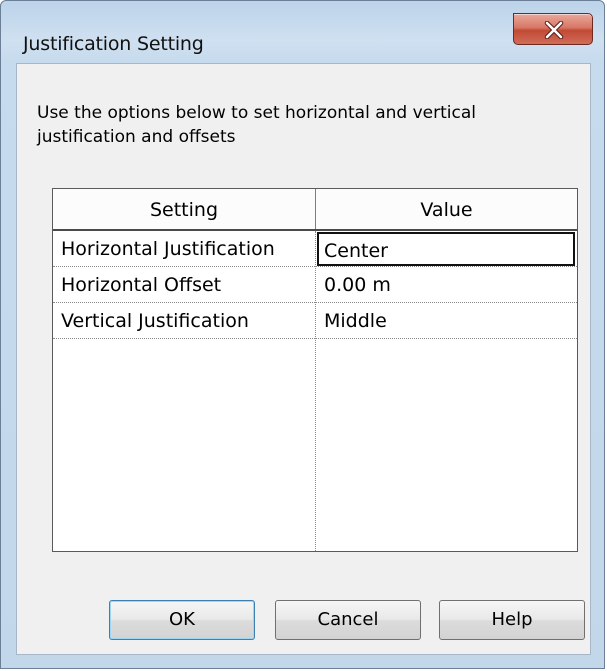  What do you see at coordinates (446, 249) in the screenshot?
I see `value-cell-active: Center` at bounding box center [446, 249].